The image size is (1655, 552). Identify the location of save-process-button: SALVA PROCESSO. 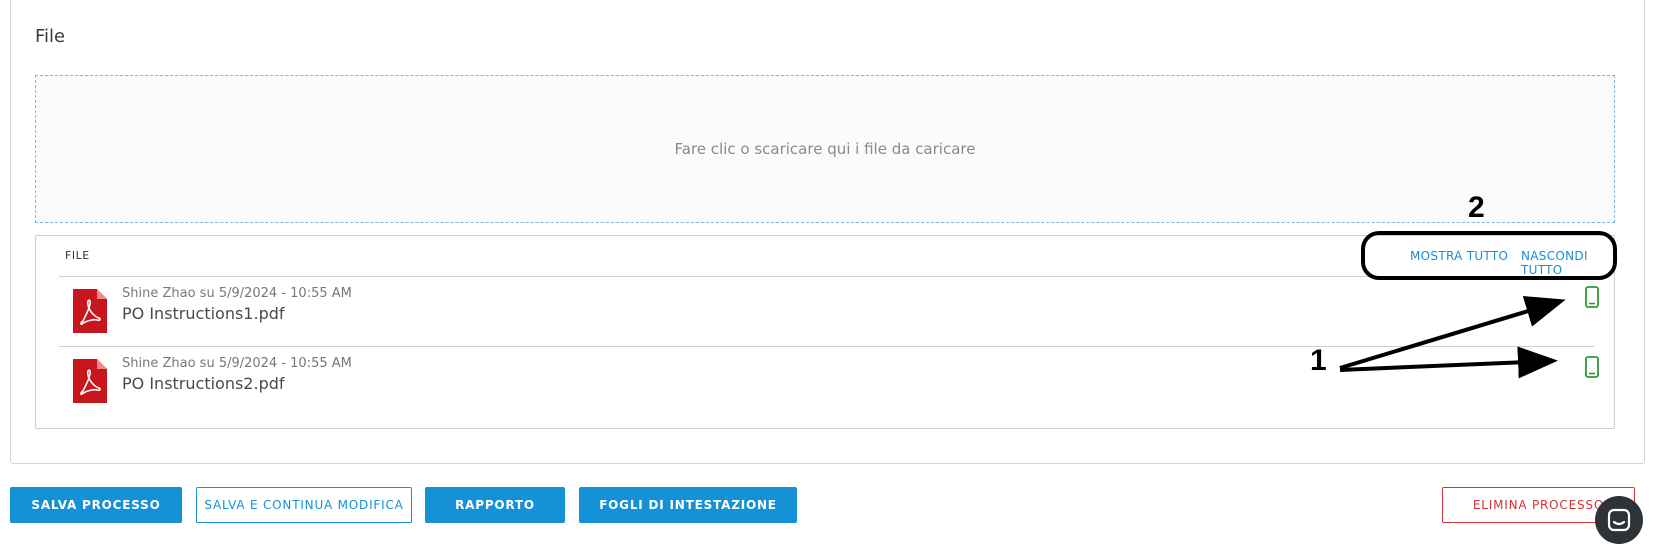
(96, 505).